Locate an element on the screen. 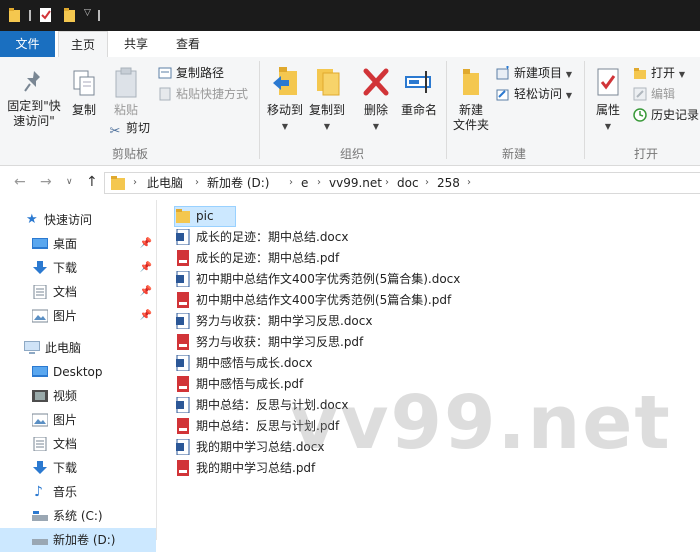 The height and width of the screenshot is (552, 700). new-folder-label-line2: 文件夹 is located at coordinates (470, 125).